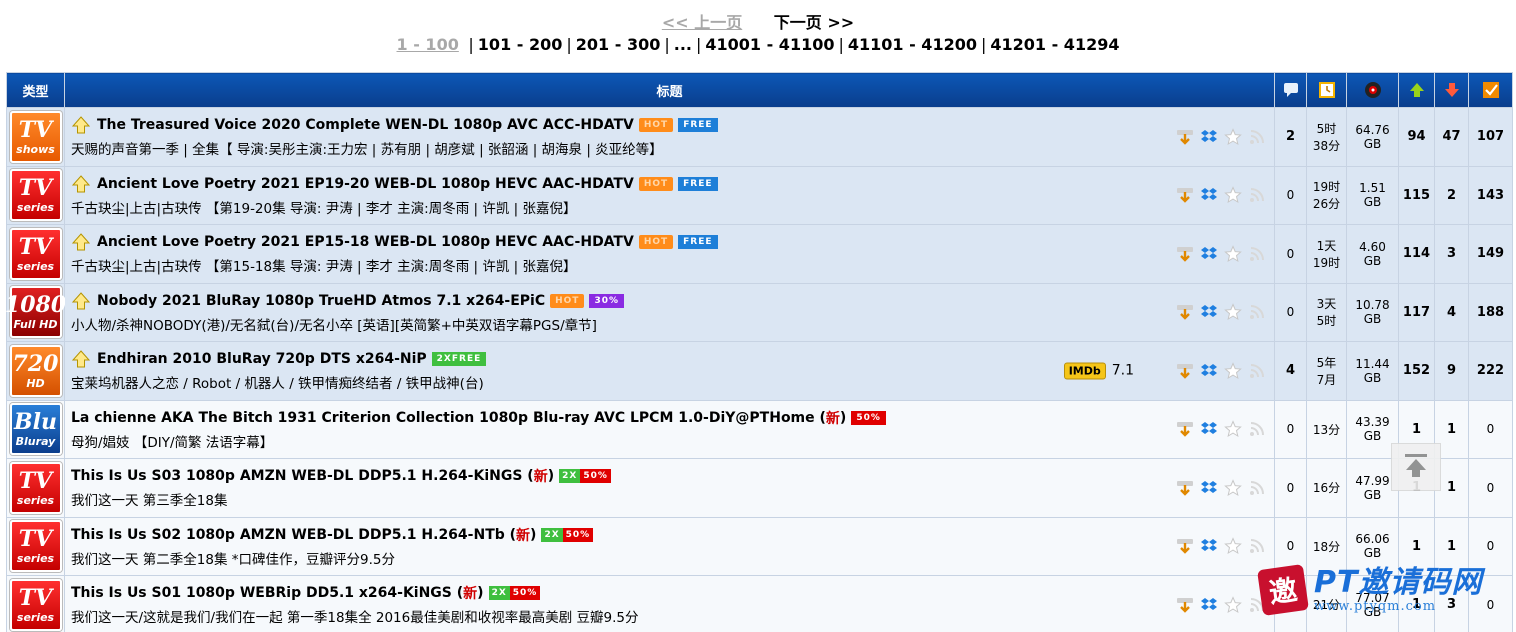 The width and height of the screenshot is (1516, 632). I want to click on category-icon: TV shows, so click(35, 136).